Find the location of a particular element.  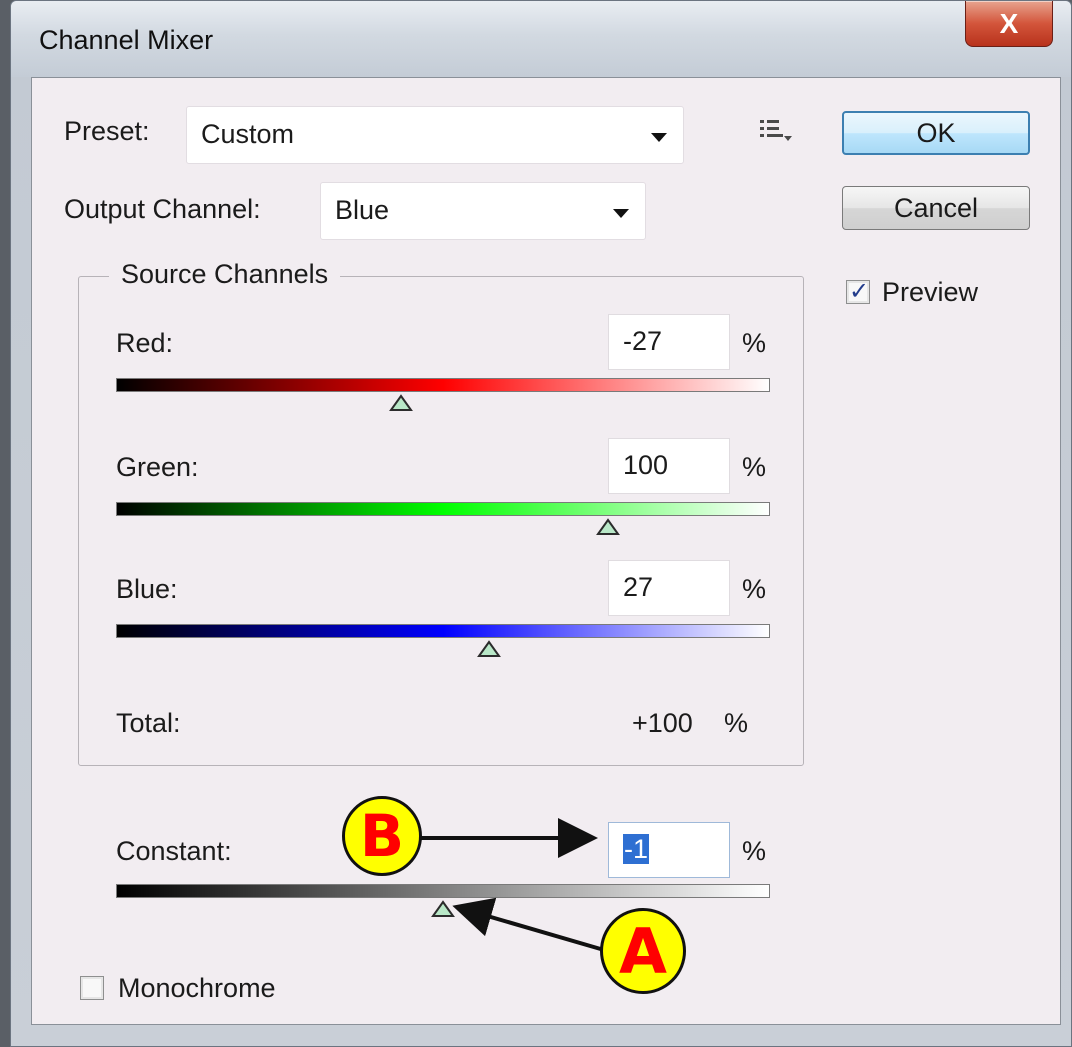

annotation-badge-a: A is located at coordinates (643, 951).